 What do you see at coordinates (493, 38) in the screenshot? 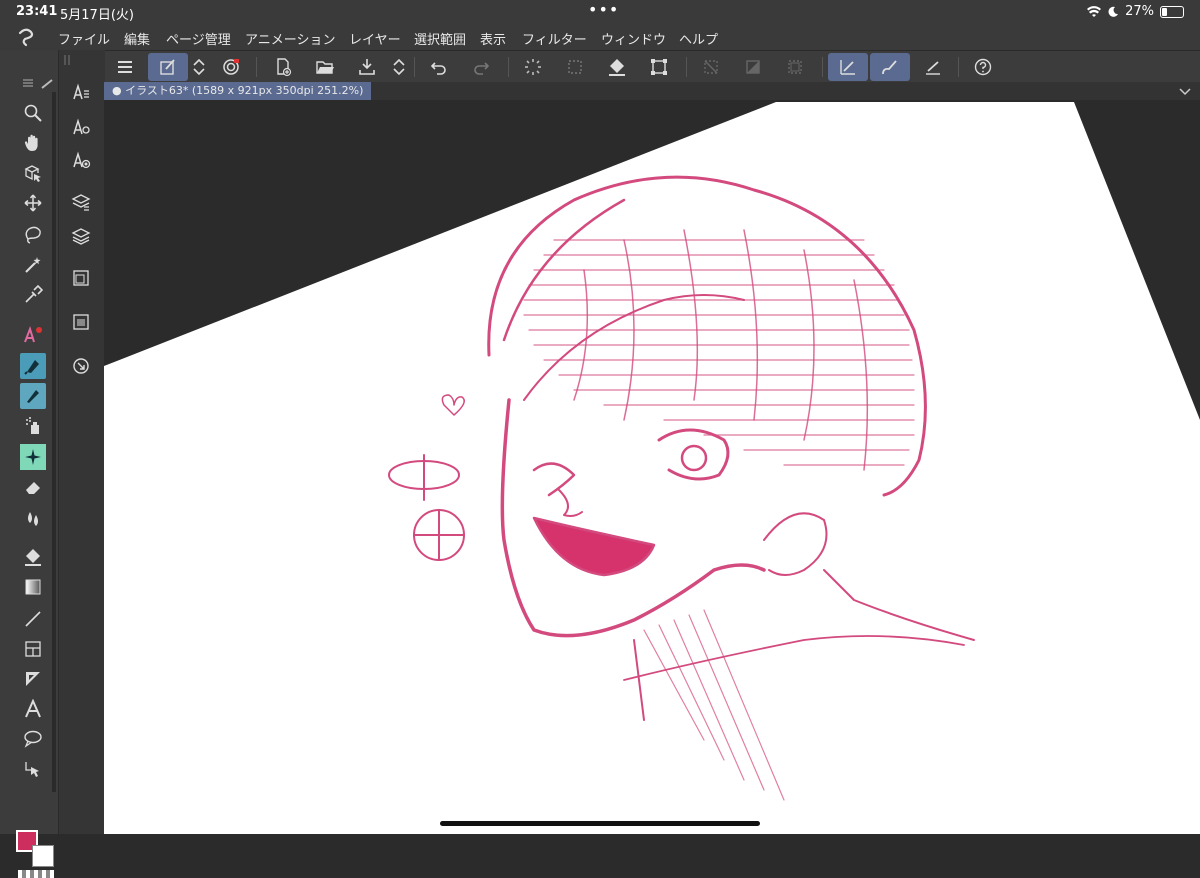
I see `menu-view: 表示` at bounding box center [493, 38].